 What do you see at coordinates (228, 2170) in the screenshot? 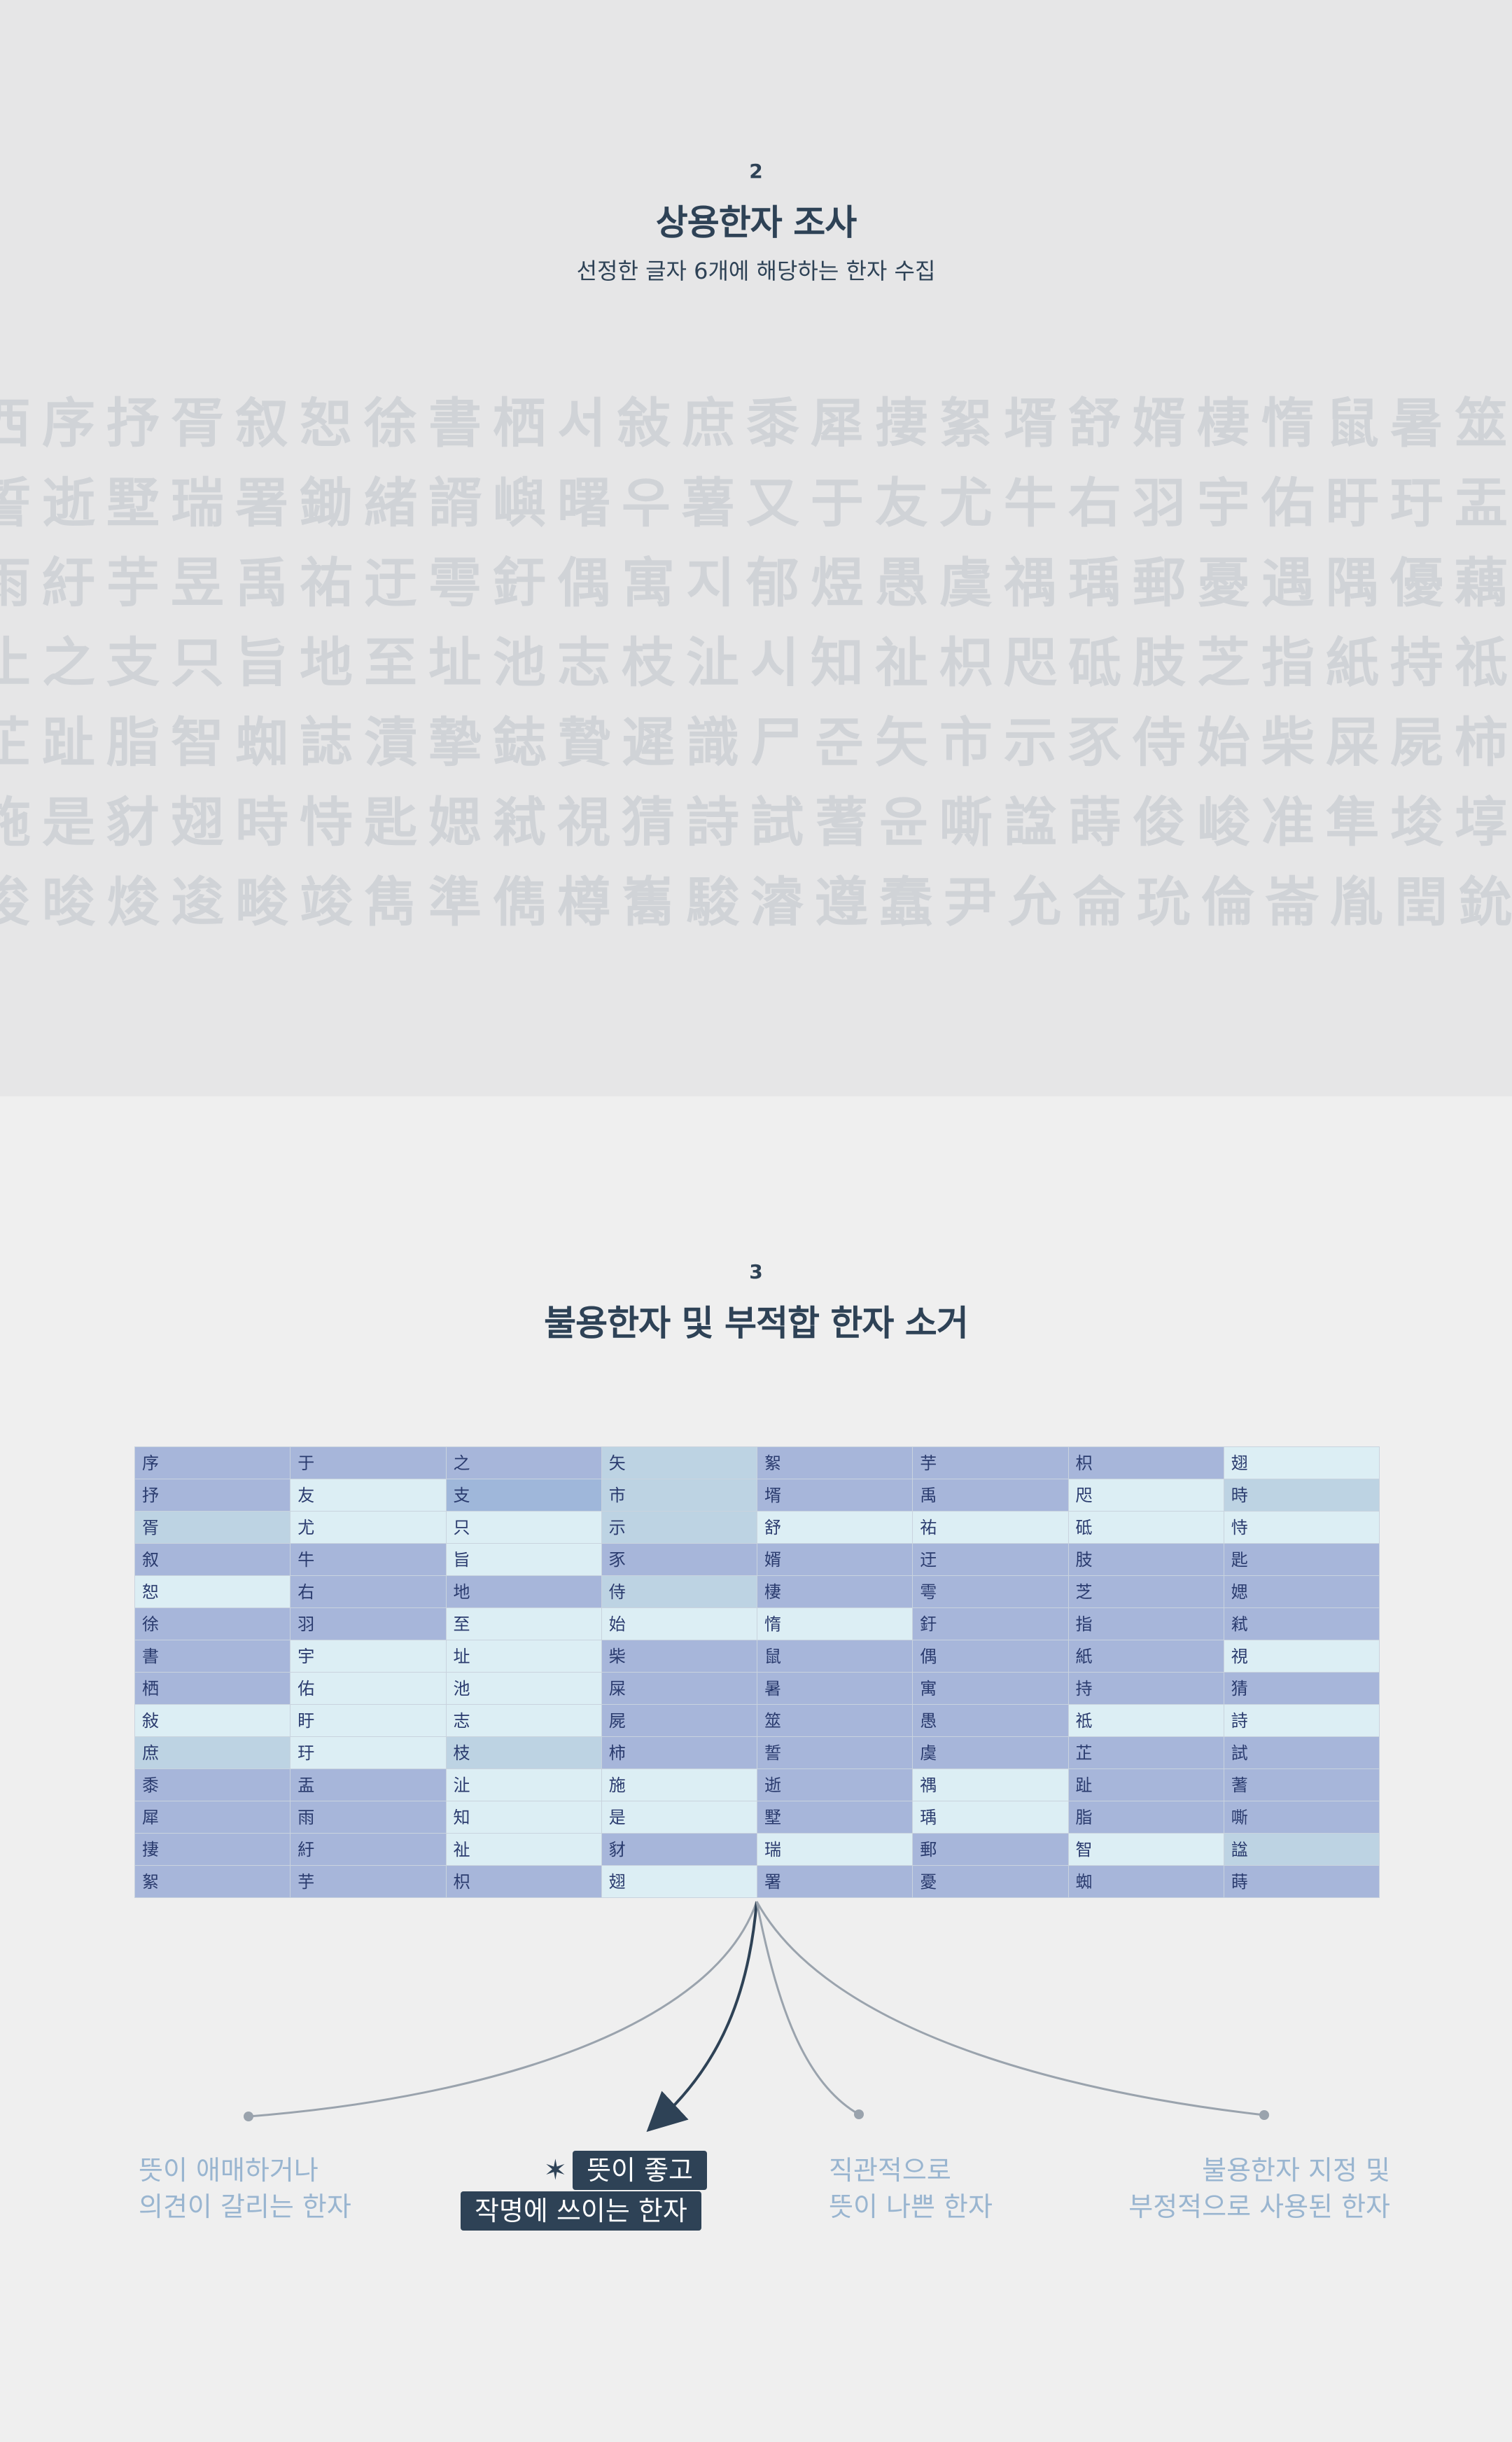
I see `outcome-line: 뜻이 애매하거나` at bounding box center [228, 2170].